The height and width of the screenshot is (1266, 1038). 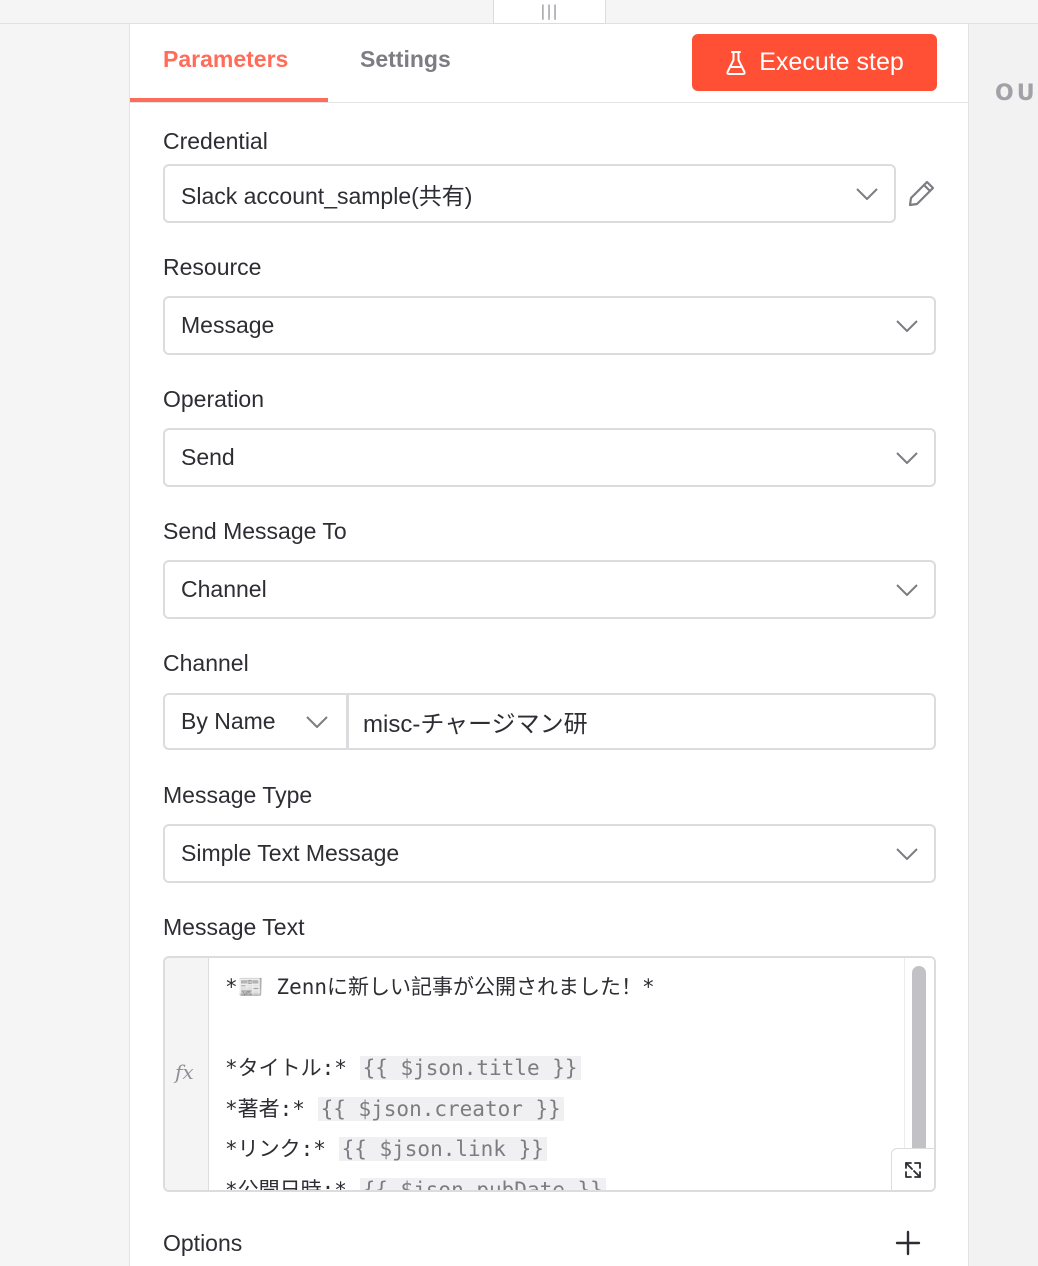 I want to click on channel-mode-value: By Name, so click(x=228, y=721).